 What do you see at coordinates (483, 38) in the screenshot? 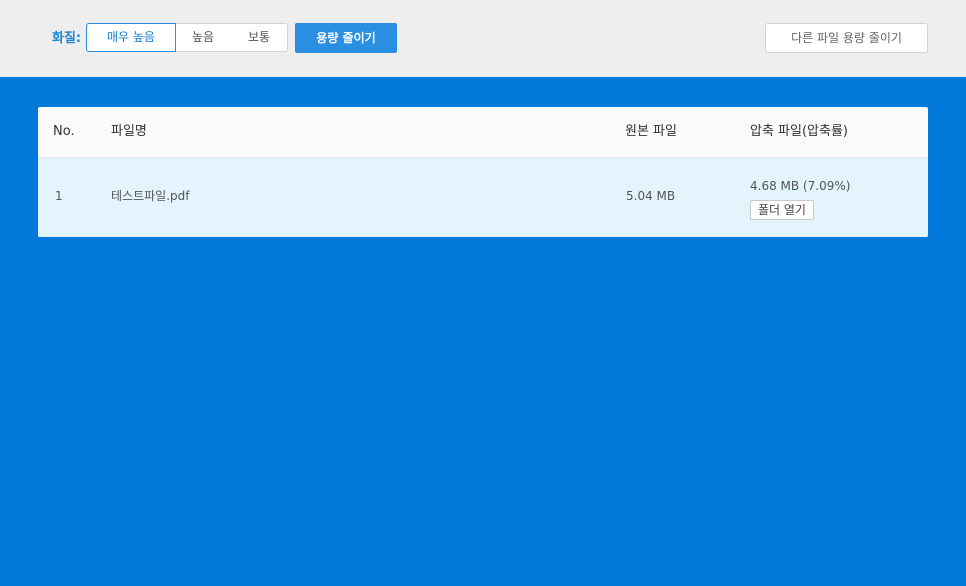
I see `toolbar: 화질: 매우 높음 높음 보통 용량 줄이기 다른 파일 용량 줄이기` at bounding box center [483, 38].